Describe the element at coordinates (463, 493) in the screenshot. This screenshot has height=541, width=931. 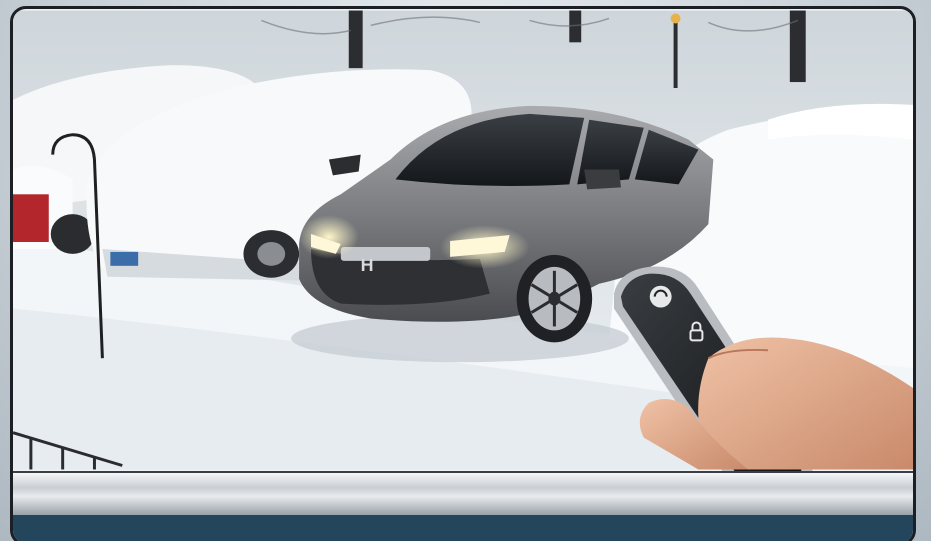
I see `metallic-bezel-bar` at that location.